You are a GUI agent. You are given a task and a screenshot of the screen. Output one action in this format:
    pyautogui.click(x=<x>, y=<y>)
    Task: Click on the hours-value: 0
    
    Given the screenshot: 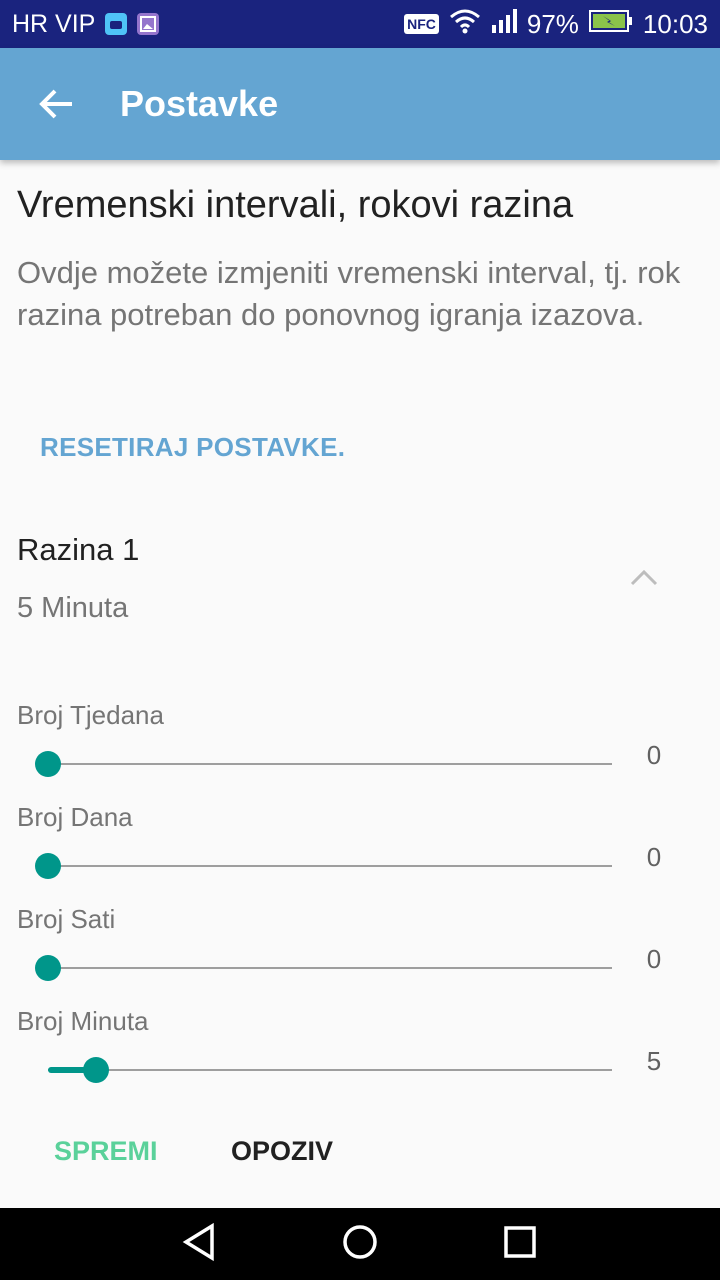 What is the action you would take?
    pyautogui.click(x=654, y=959)
    